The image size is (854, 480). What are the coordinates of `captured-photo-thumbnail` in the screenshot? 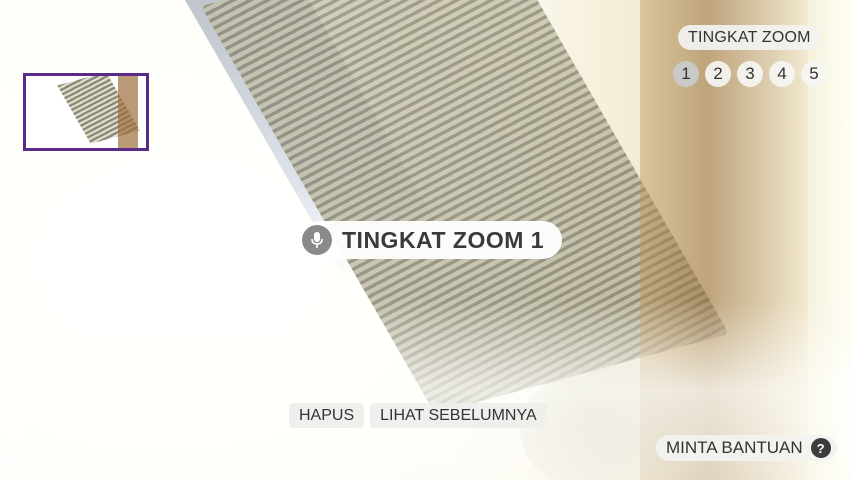 It's located at (86, 112).